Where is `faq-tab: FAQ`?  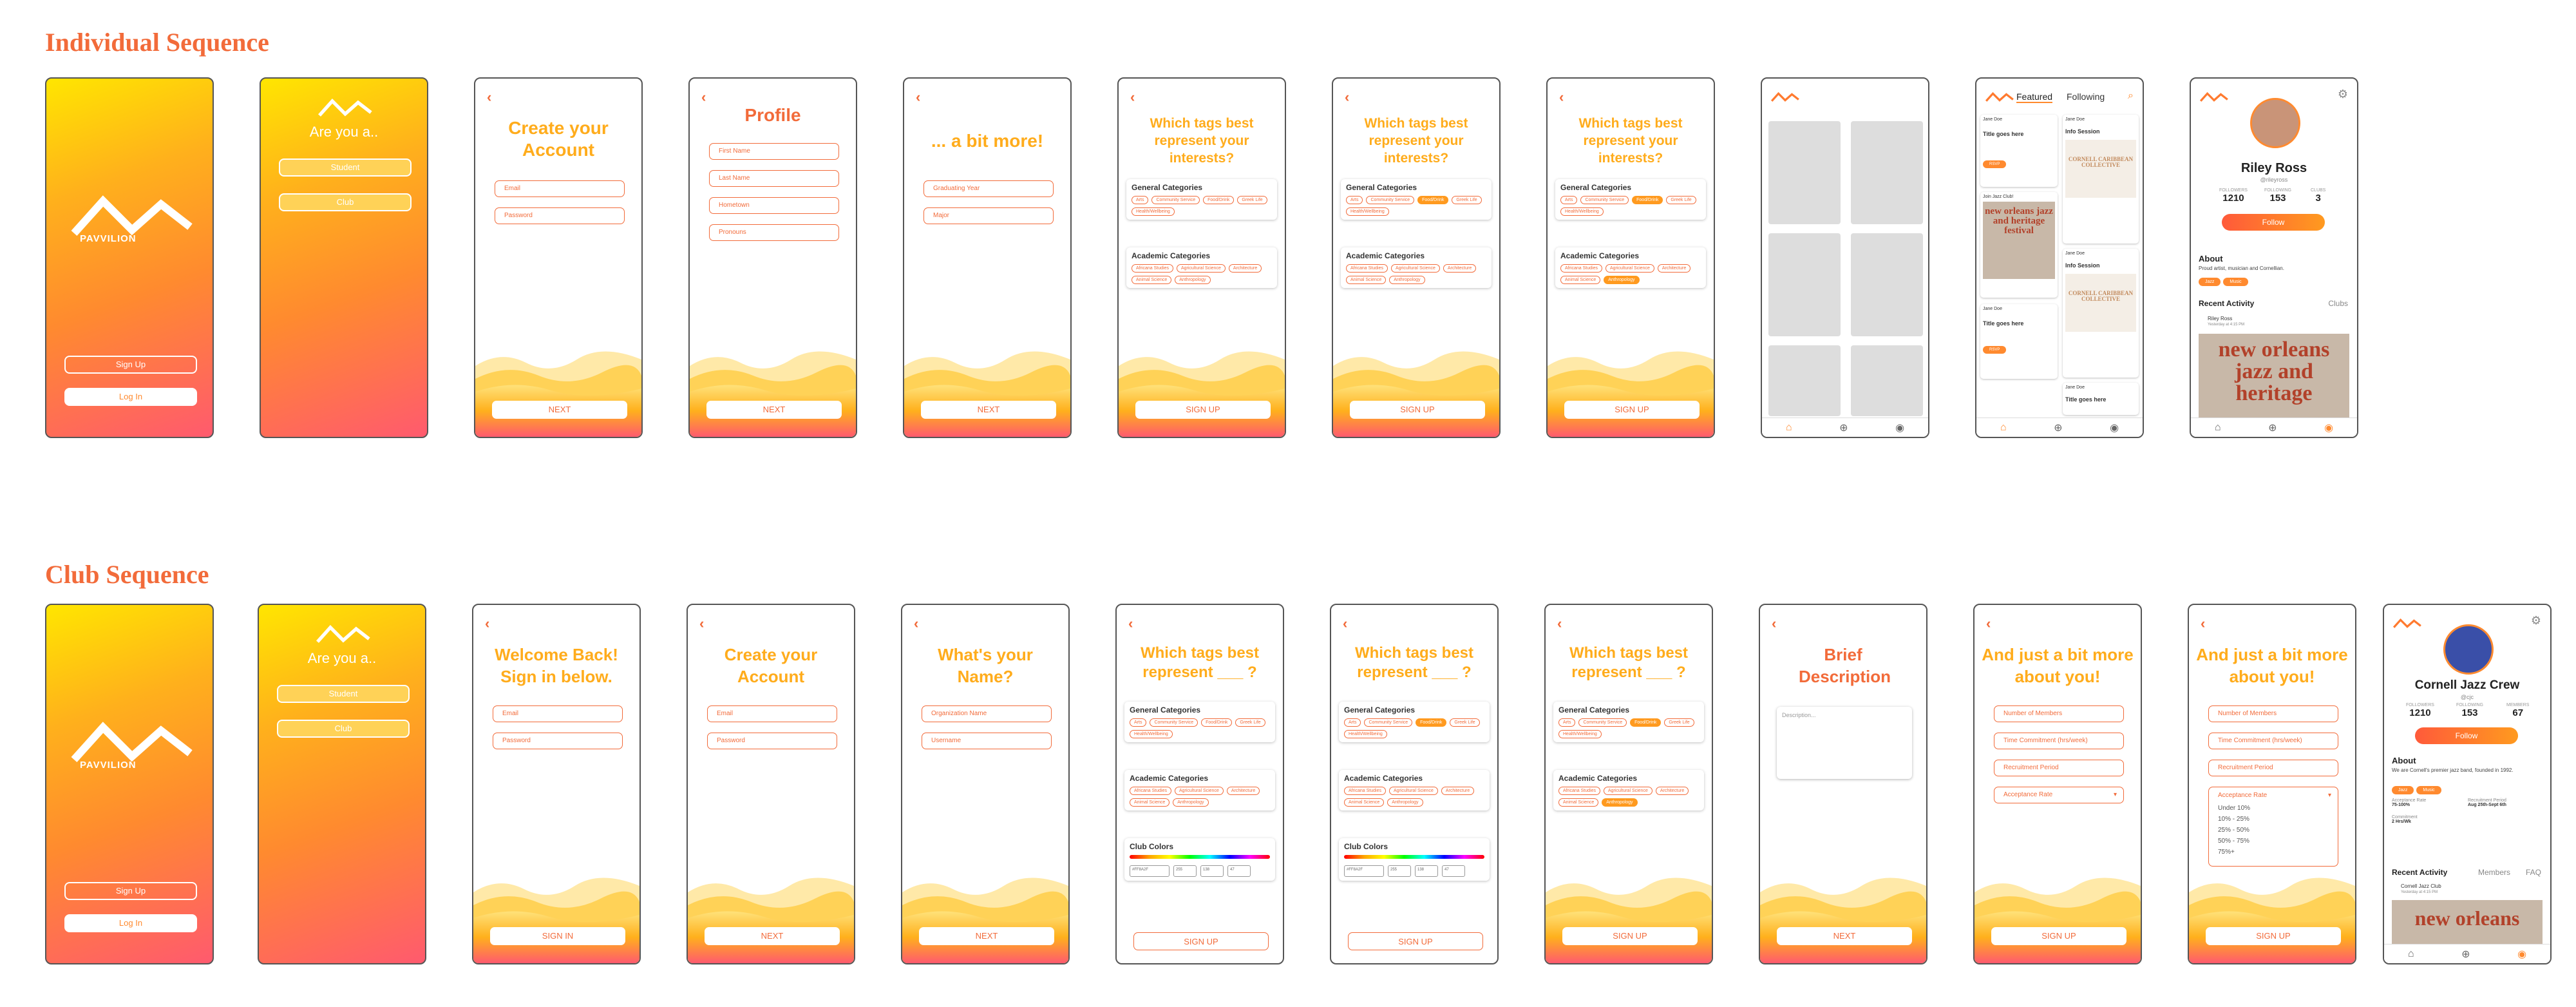 faq-tab: FAQ is located at coordinates (2533, 872).